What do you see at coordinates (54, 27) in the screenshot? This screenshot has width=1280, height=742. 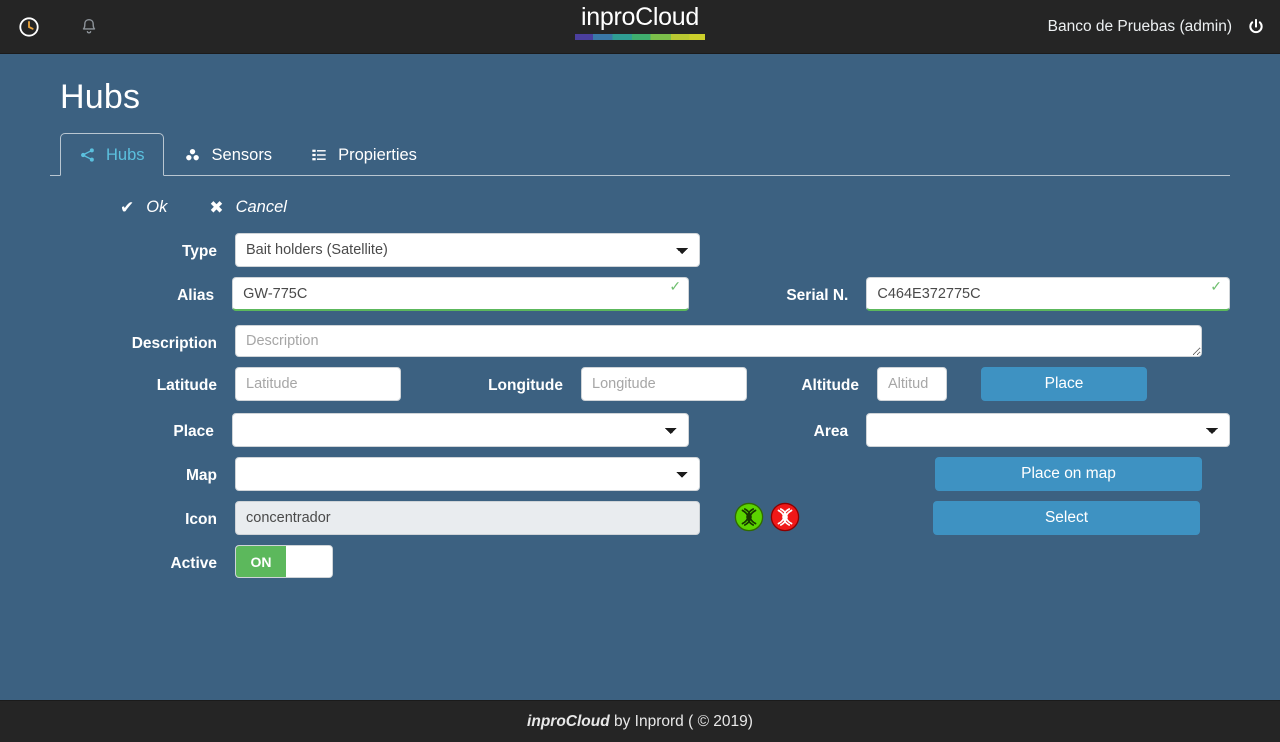 I see `navbar-left-actions` at bounding box center [54, 27].